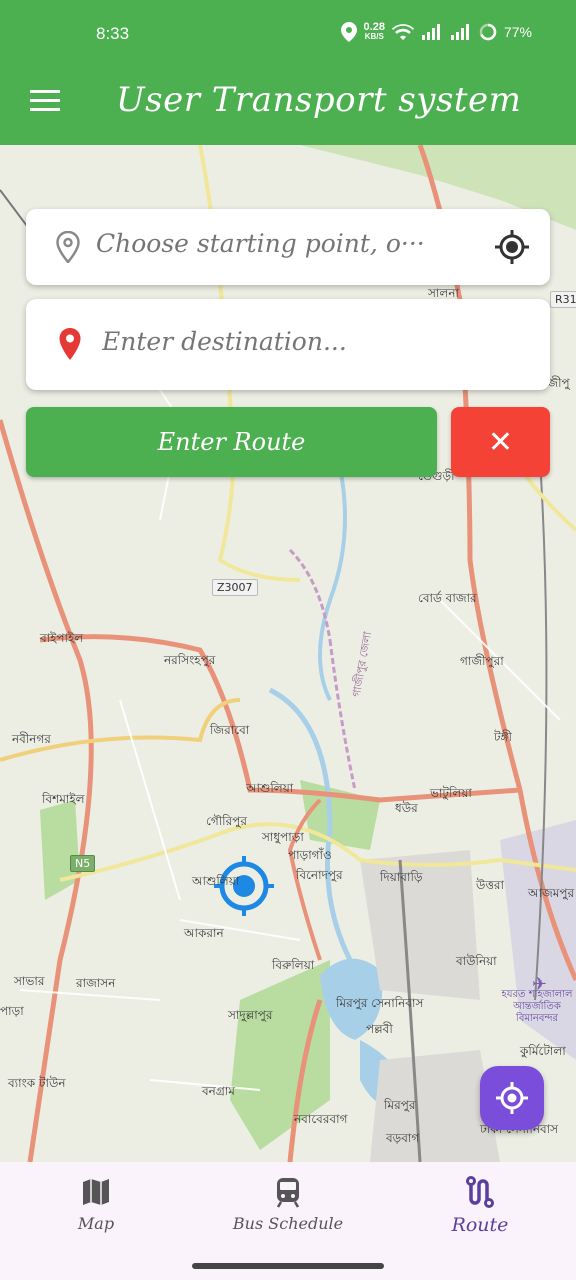 This screenshot has height=1280, width=576. Describe the element at coordinates (190, 660) in the screenshot. I see `map-label: নরসিংহপুর` at that location.